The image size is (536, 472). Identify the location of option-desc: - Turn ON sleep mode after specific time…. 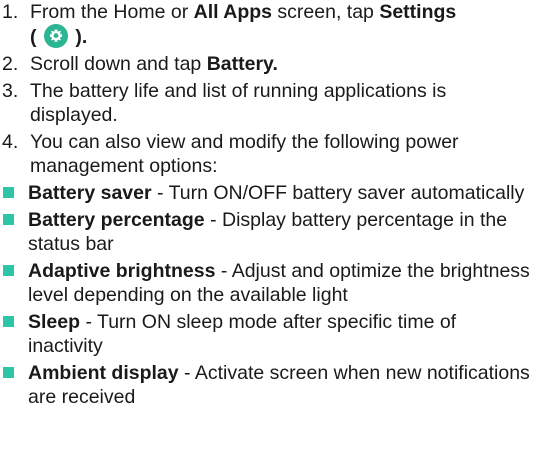
(242, 334).